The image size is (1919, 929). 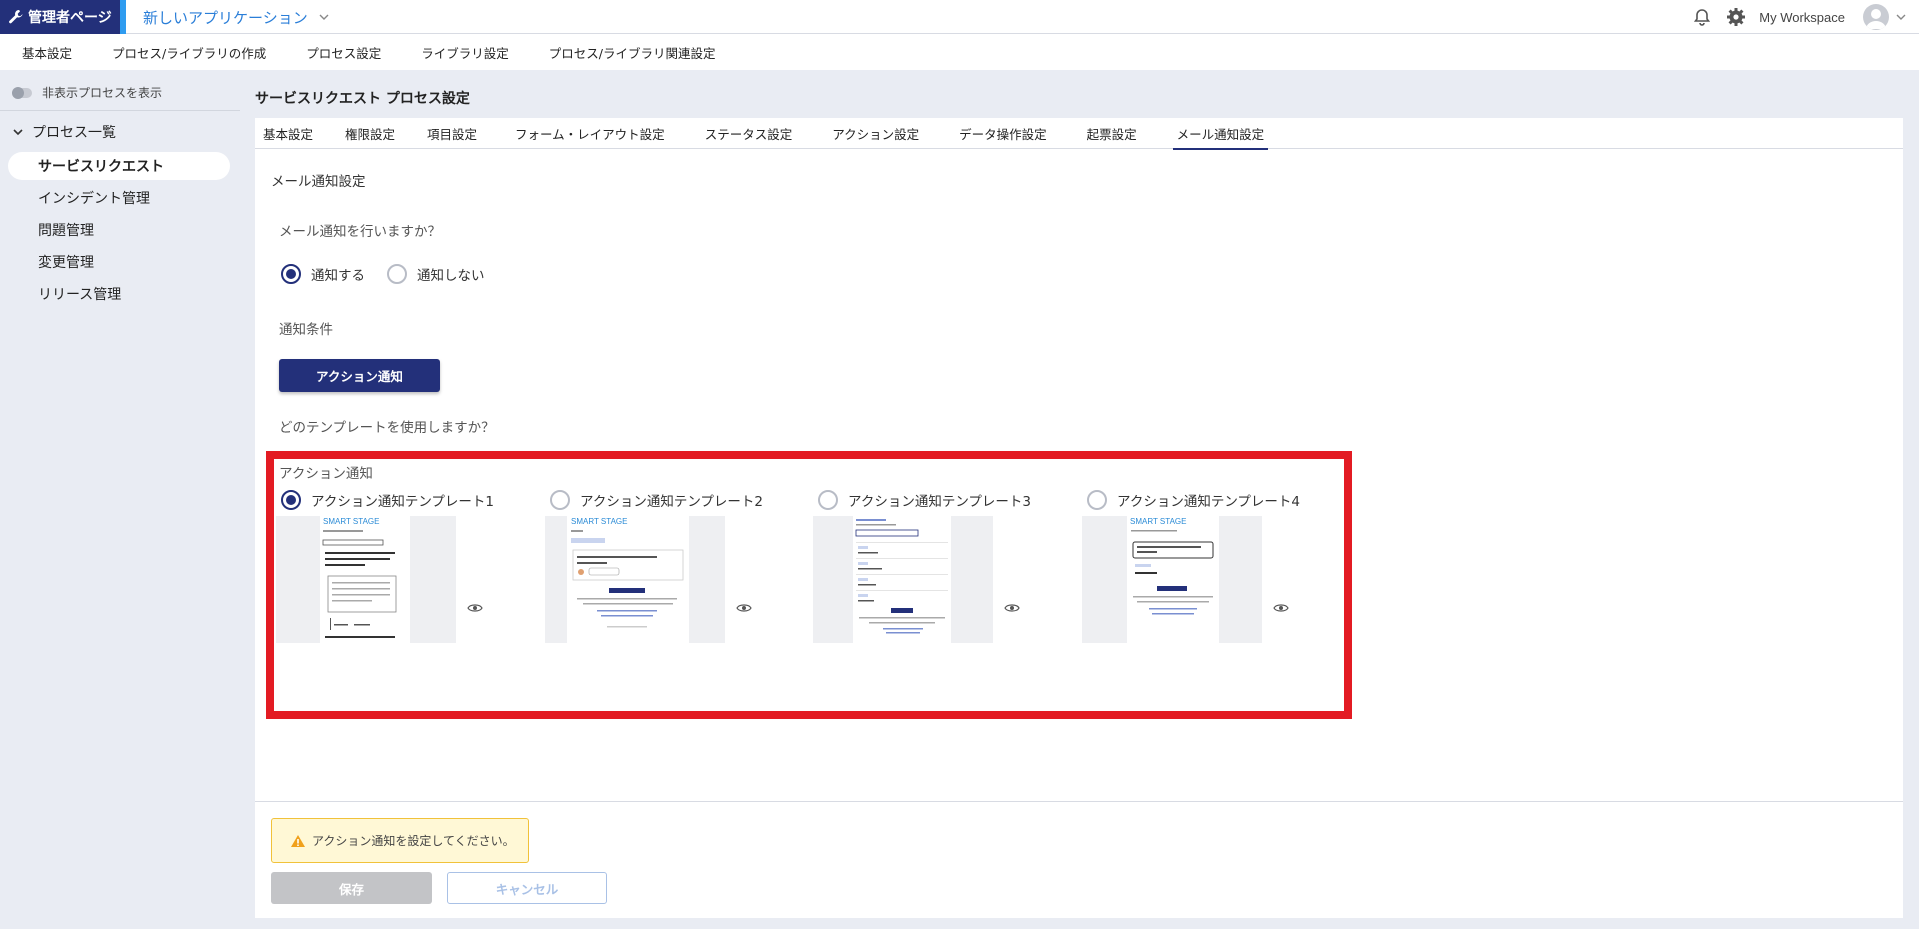 What do you see at coordinates (102, 93) in the screenshot?
I see `show-hidden-label: 非表示プロセスを表示` at bounding box center [102, 93].